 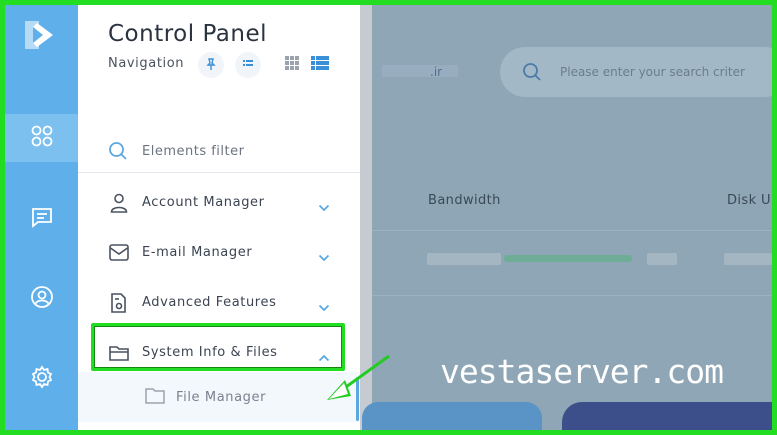 I want to click on list-icon, so click(x=248, y=65).